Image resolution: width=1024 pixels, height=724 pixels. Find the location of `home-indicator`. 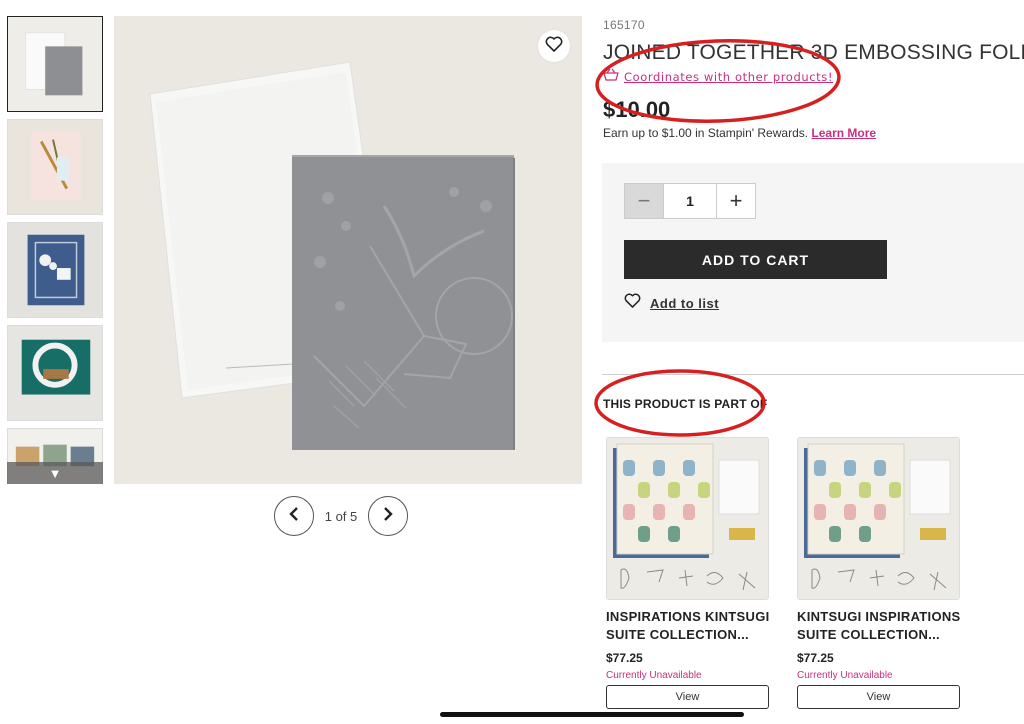

home-indicator is located at coordinates (592, 714).